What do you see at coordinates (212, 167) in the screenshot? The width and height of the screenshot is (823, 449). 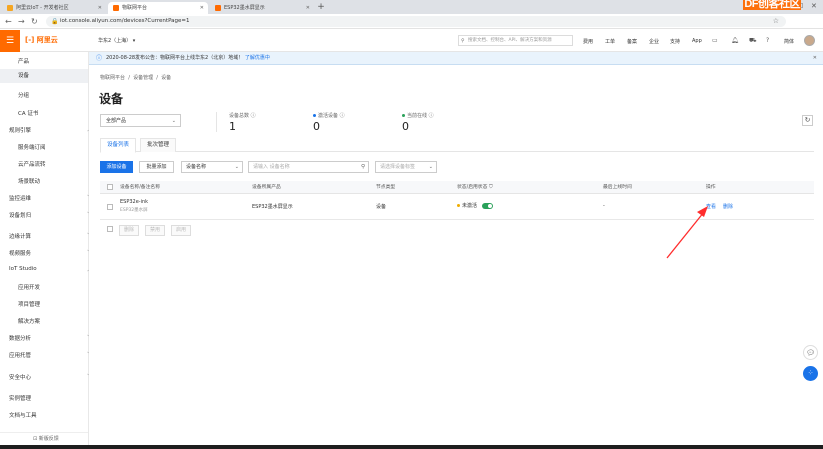 I see `search-type-select: 设备名称 ⌄` at bounding box center [212, 167].